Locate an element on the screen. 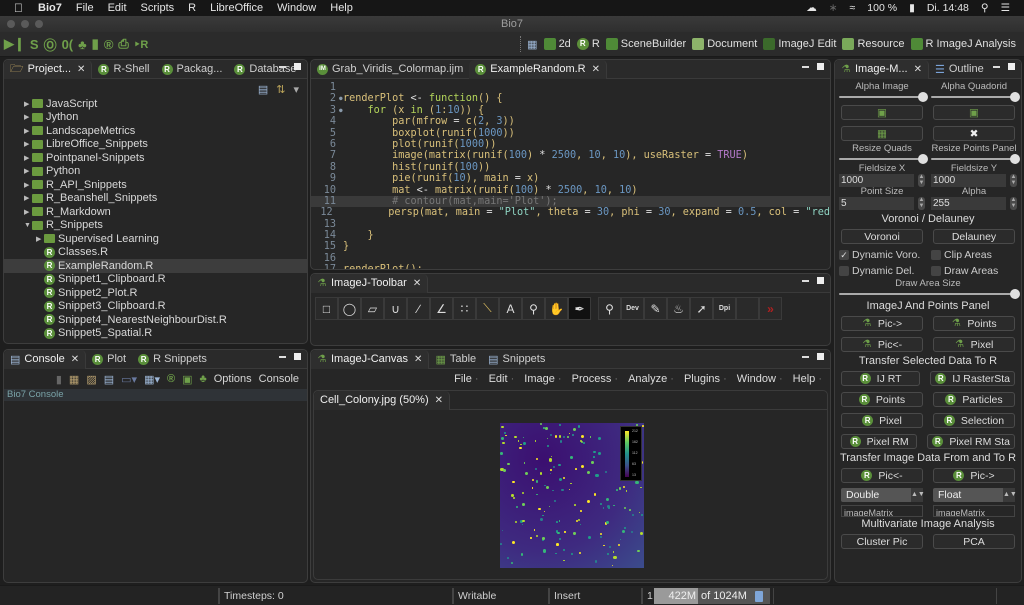  ij-menu-plugins: Plugins is located at coordinates (705, 379).